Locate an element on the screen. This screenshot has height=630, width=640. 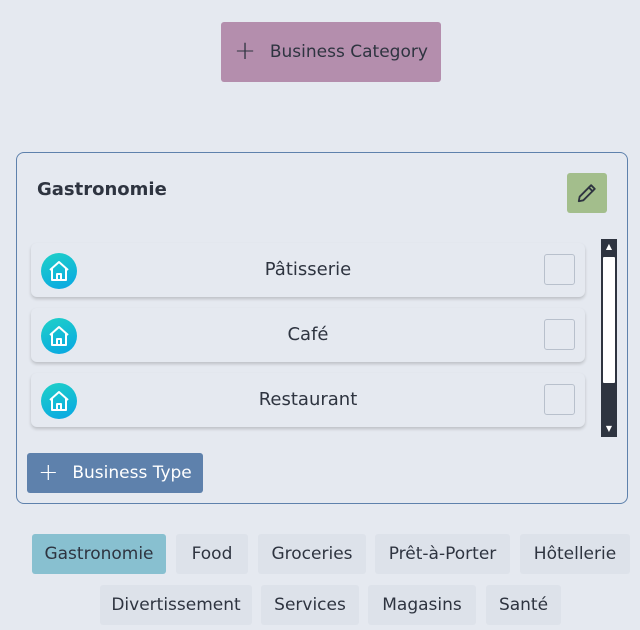
scrollbar-thumb is located at coordinates (609, 320).